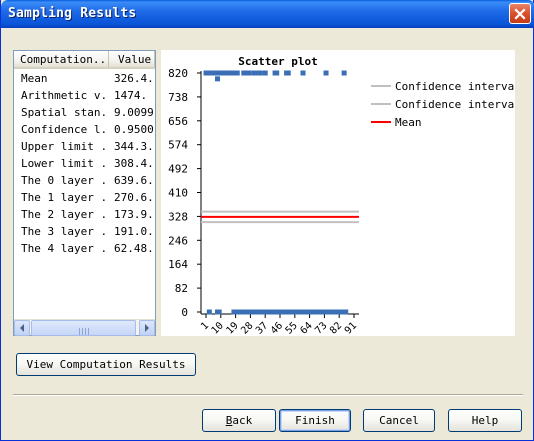 The image size is (534, 441). Describe the element at coordinates (85, 331) in the screenshot. I see `grip-icon` at that location.